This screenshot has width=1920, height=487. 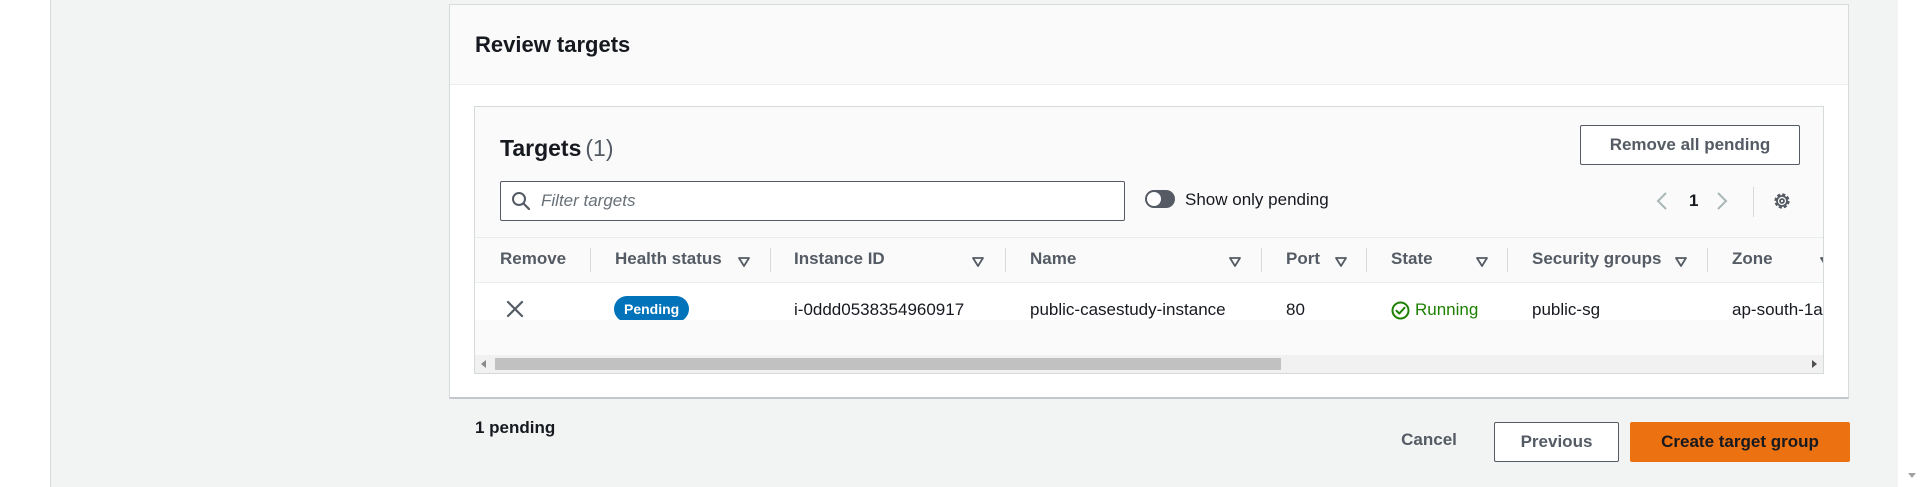 What do you see at coordinates (515, 309) in the screenshot?
I see `close-icon` at bounding box center [515, 309].